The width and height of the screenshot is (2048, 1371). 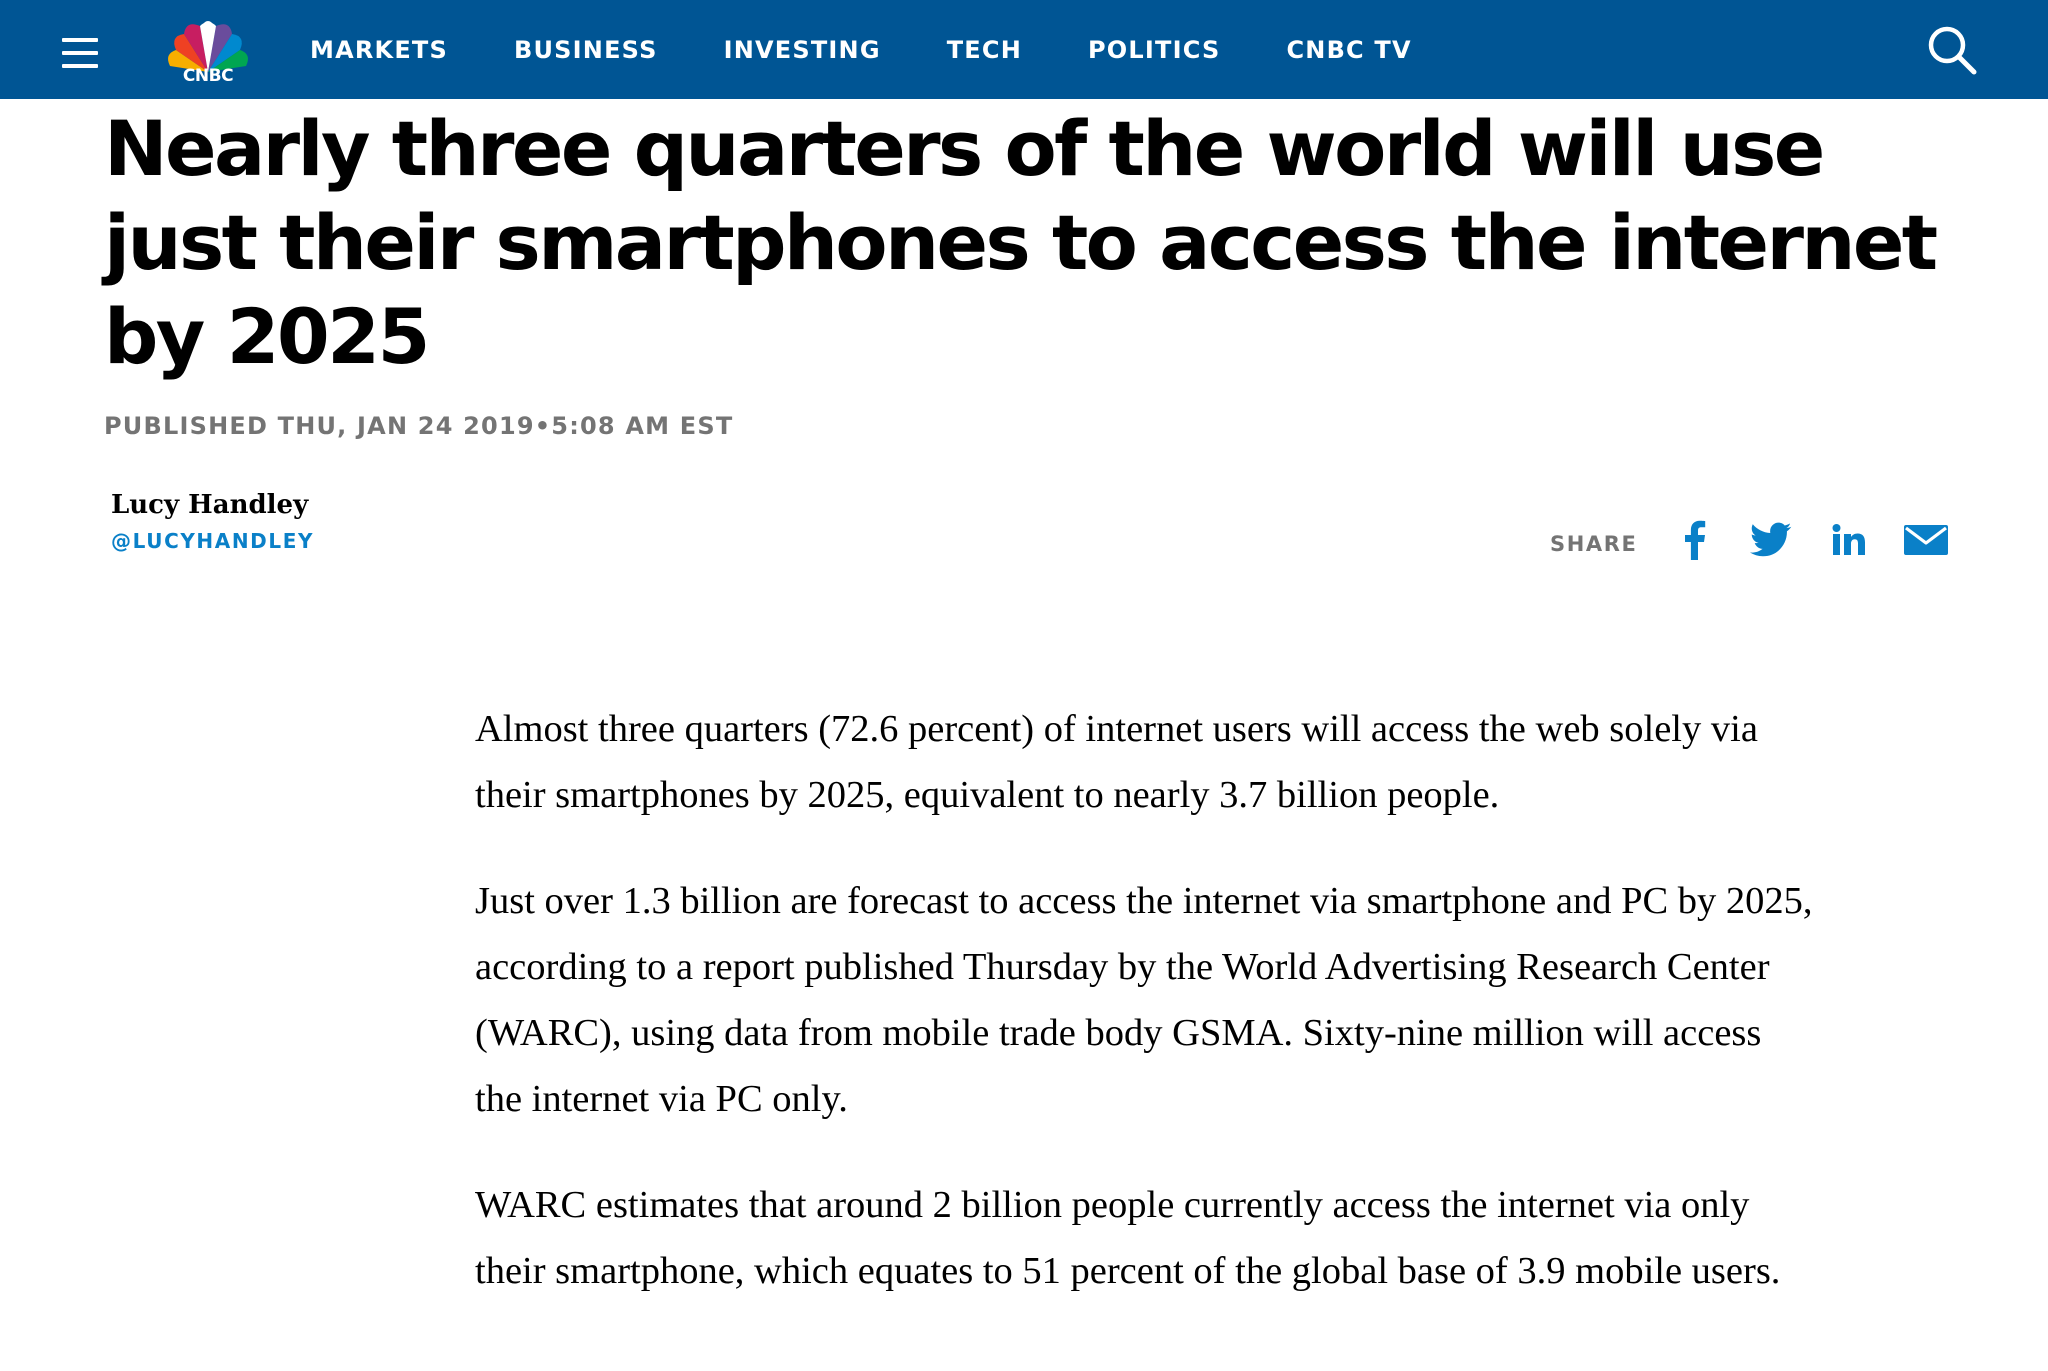 I want to click on email-share-button, so click(x=1926, y=540).